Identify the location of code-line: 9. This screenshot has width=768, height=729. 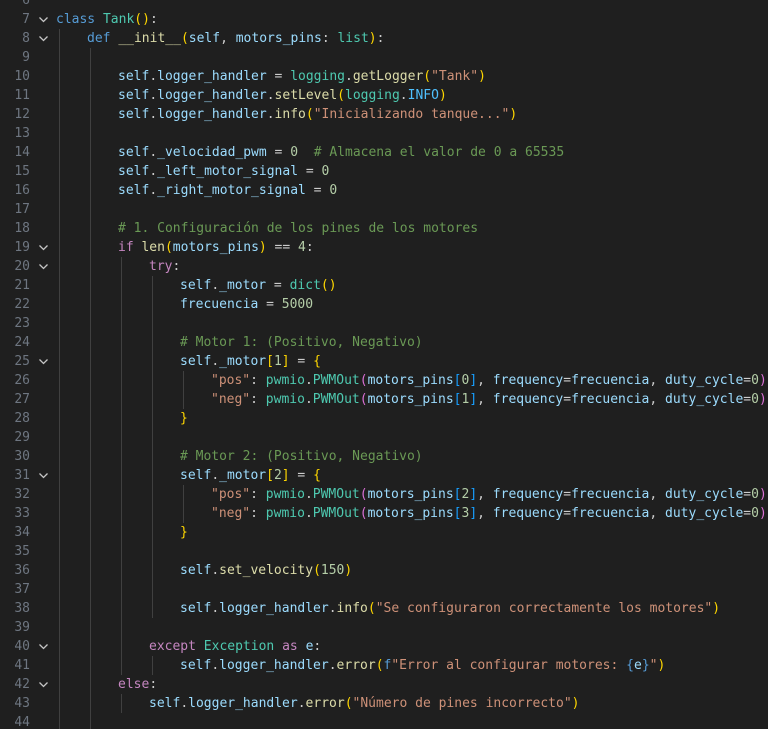
(384, 57).